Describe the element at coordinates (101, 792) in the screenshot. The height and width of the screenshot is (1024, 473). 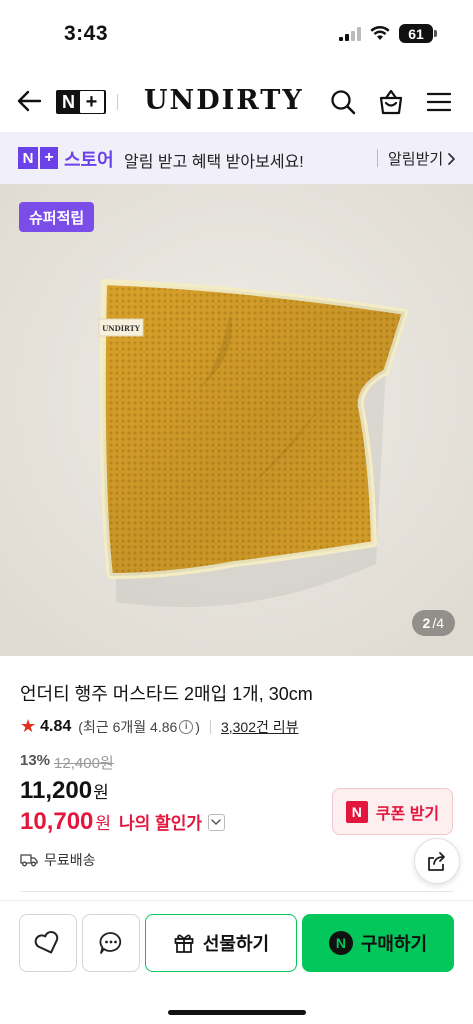
I see `sale-price-unit: 원` at that location.